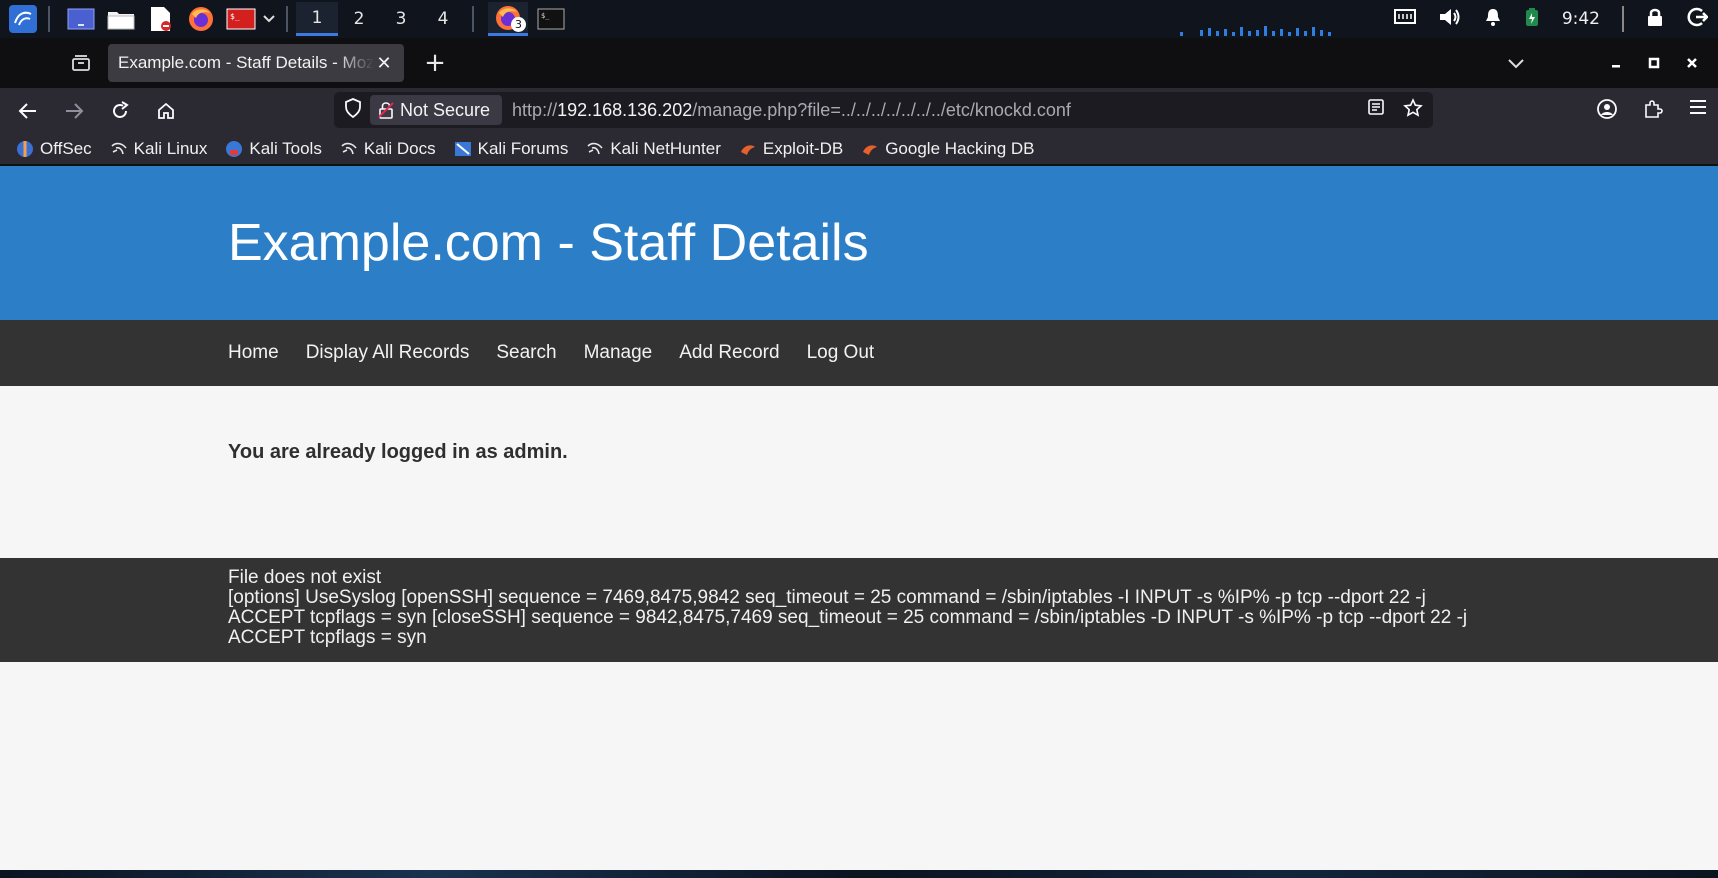  I want to click on tray-separator, so click(1623, 19).